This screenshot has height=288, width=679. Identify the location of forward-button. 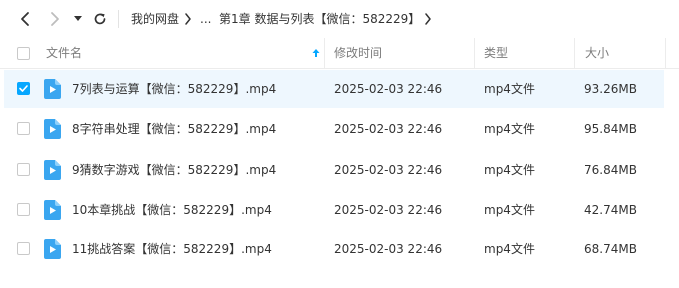
(55, 19).